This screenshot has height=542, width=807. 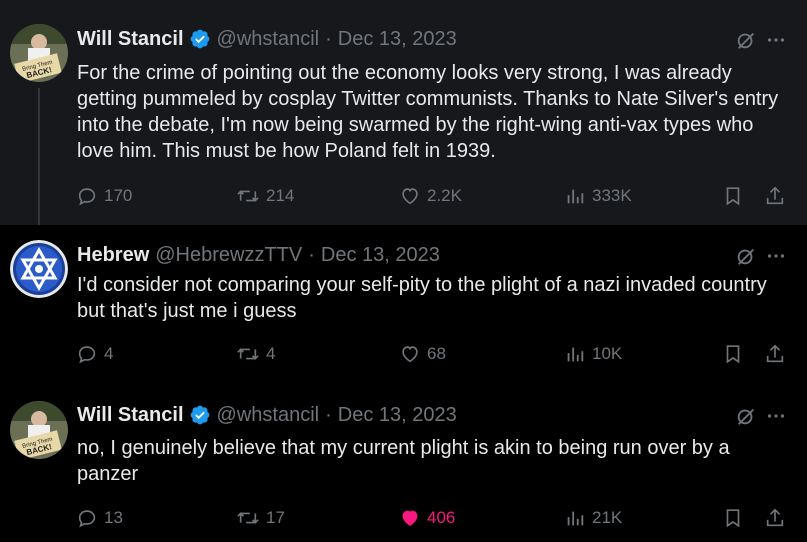 I want to click on reply-button: 170, so click(x=104, y=196).